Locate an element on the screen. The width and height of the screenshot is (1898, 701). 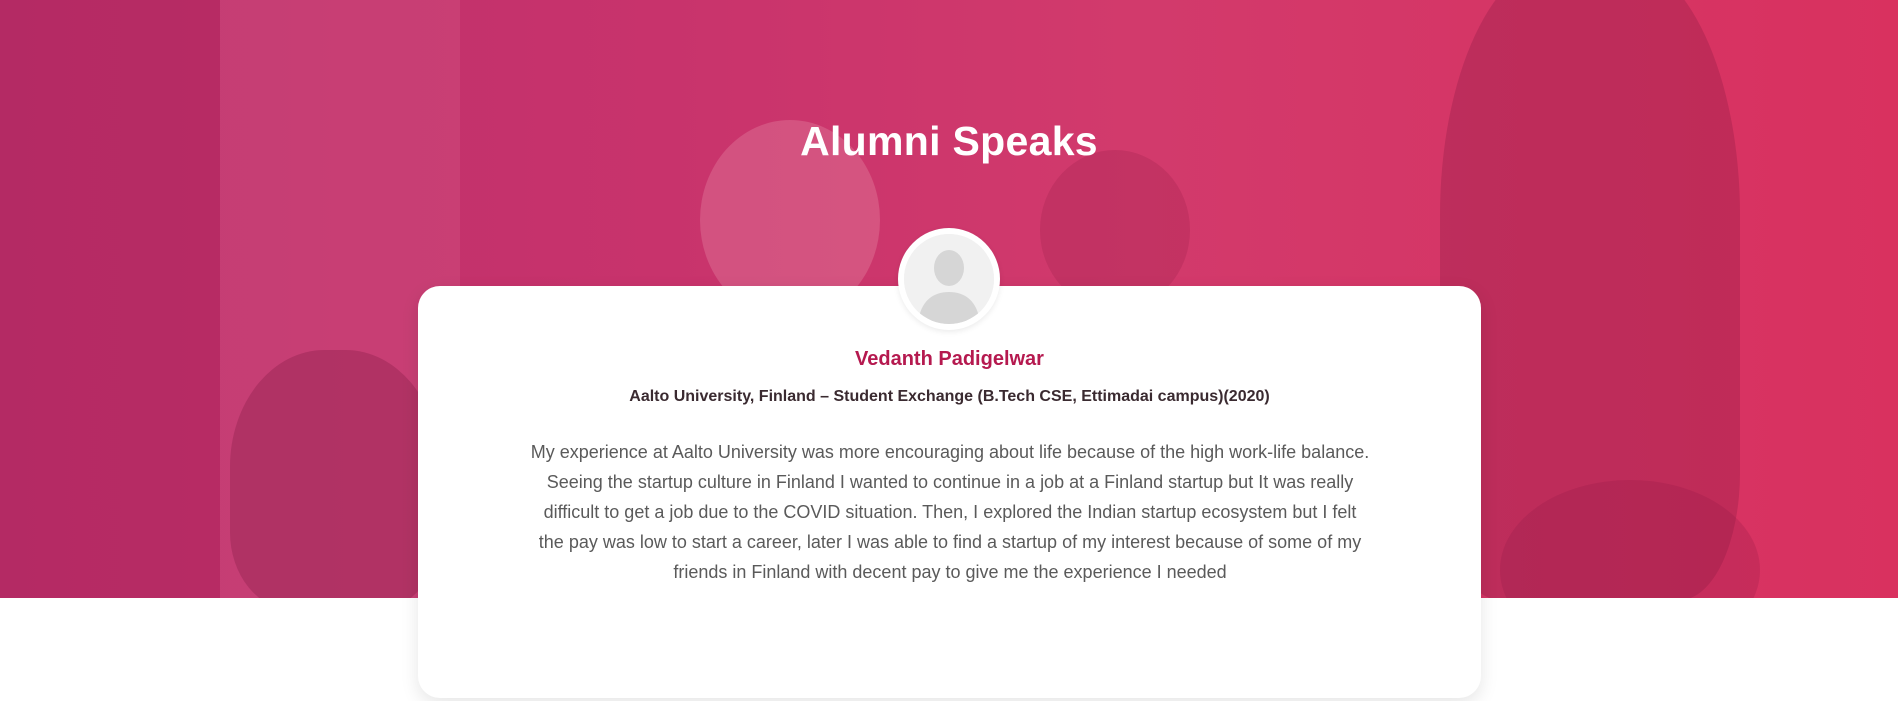
default-user-avatar-icon is located at coordinates (949, 279).